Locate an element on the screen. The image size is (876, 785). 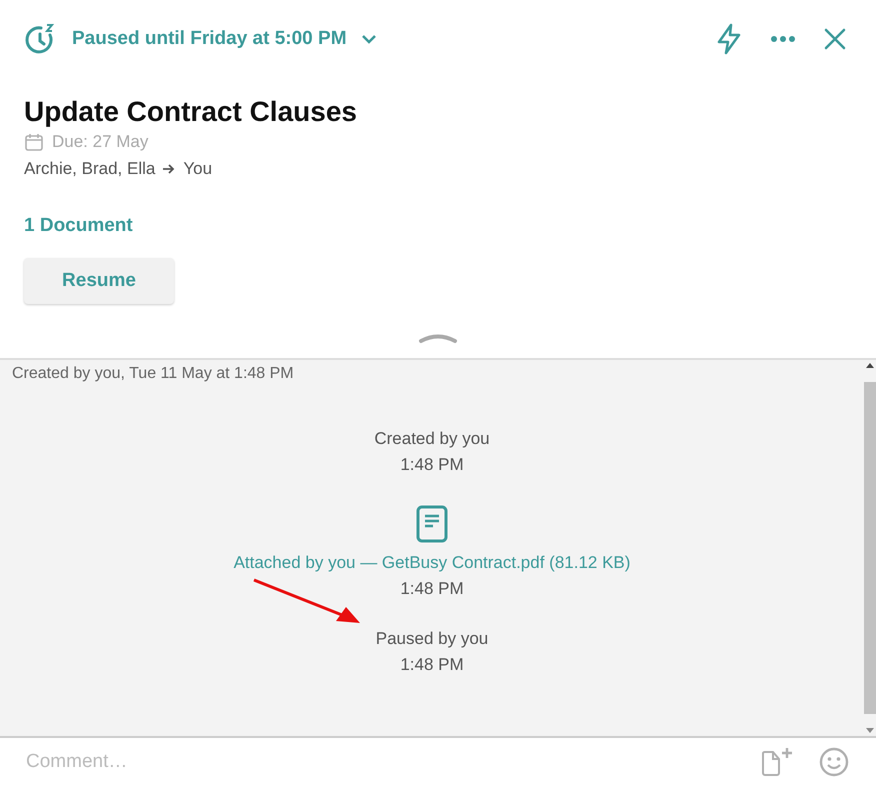
assigners: Archie, Brad, Ella is located at coordinates (90, 169).